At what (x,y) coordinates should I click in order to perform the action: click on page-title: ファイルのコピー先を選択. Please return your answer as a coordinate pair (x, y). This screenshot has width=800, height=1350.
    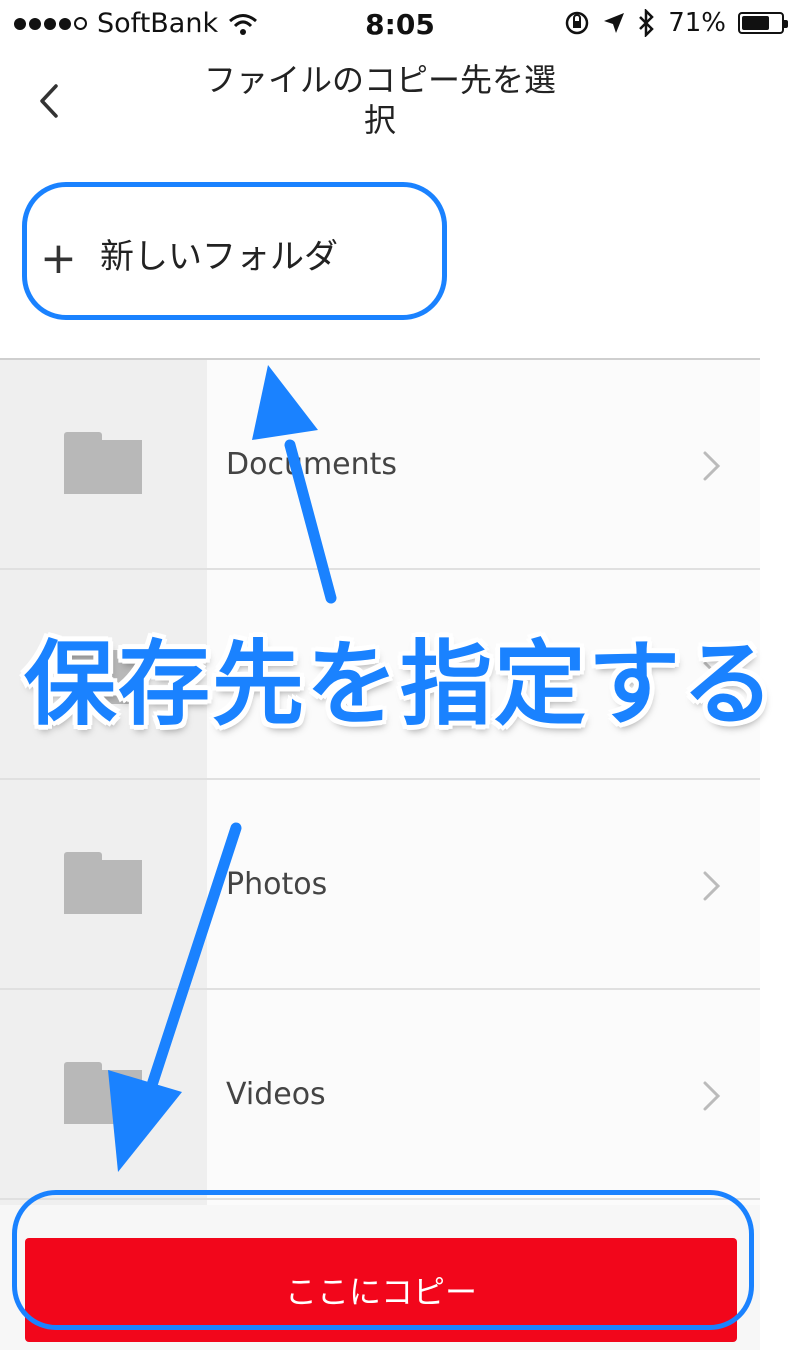
    Looking at the image, I should click on (379, 100).